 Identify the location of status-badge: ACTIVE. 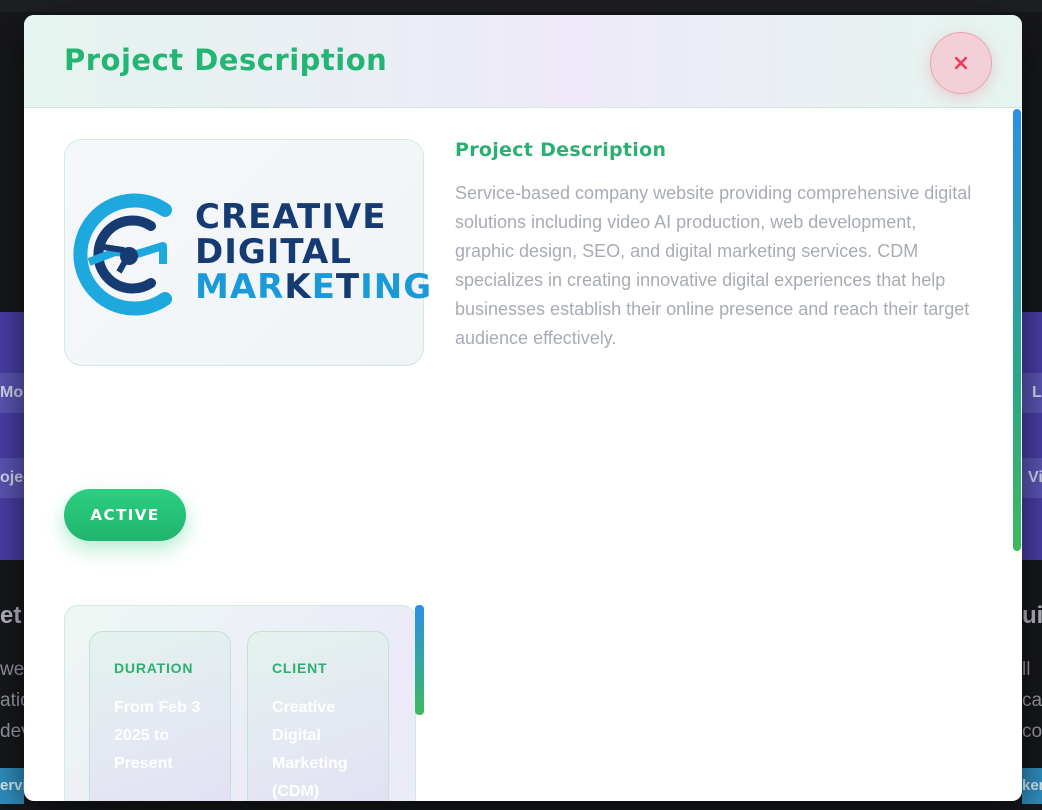
(125, 515).